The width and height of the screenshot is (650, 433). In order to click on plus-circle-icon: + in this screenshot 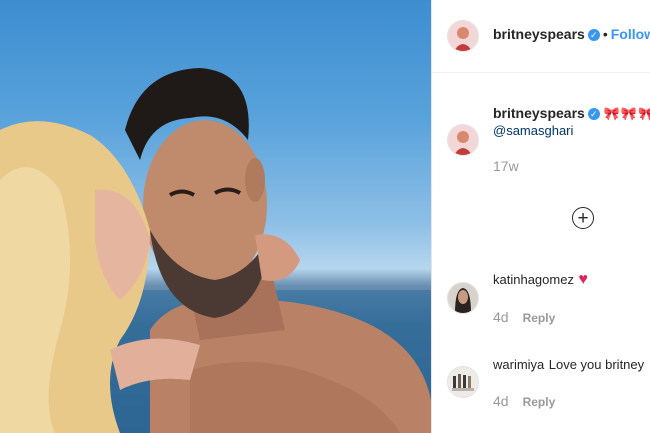, I will do `click(583, 218)`.